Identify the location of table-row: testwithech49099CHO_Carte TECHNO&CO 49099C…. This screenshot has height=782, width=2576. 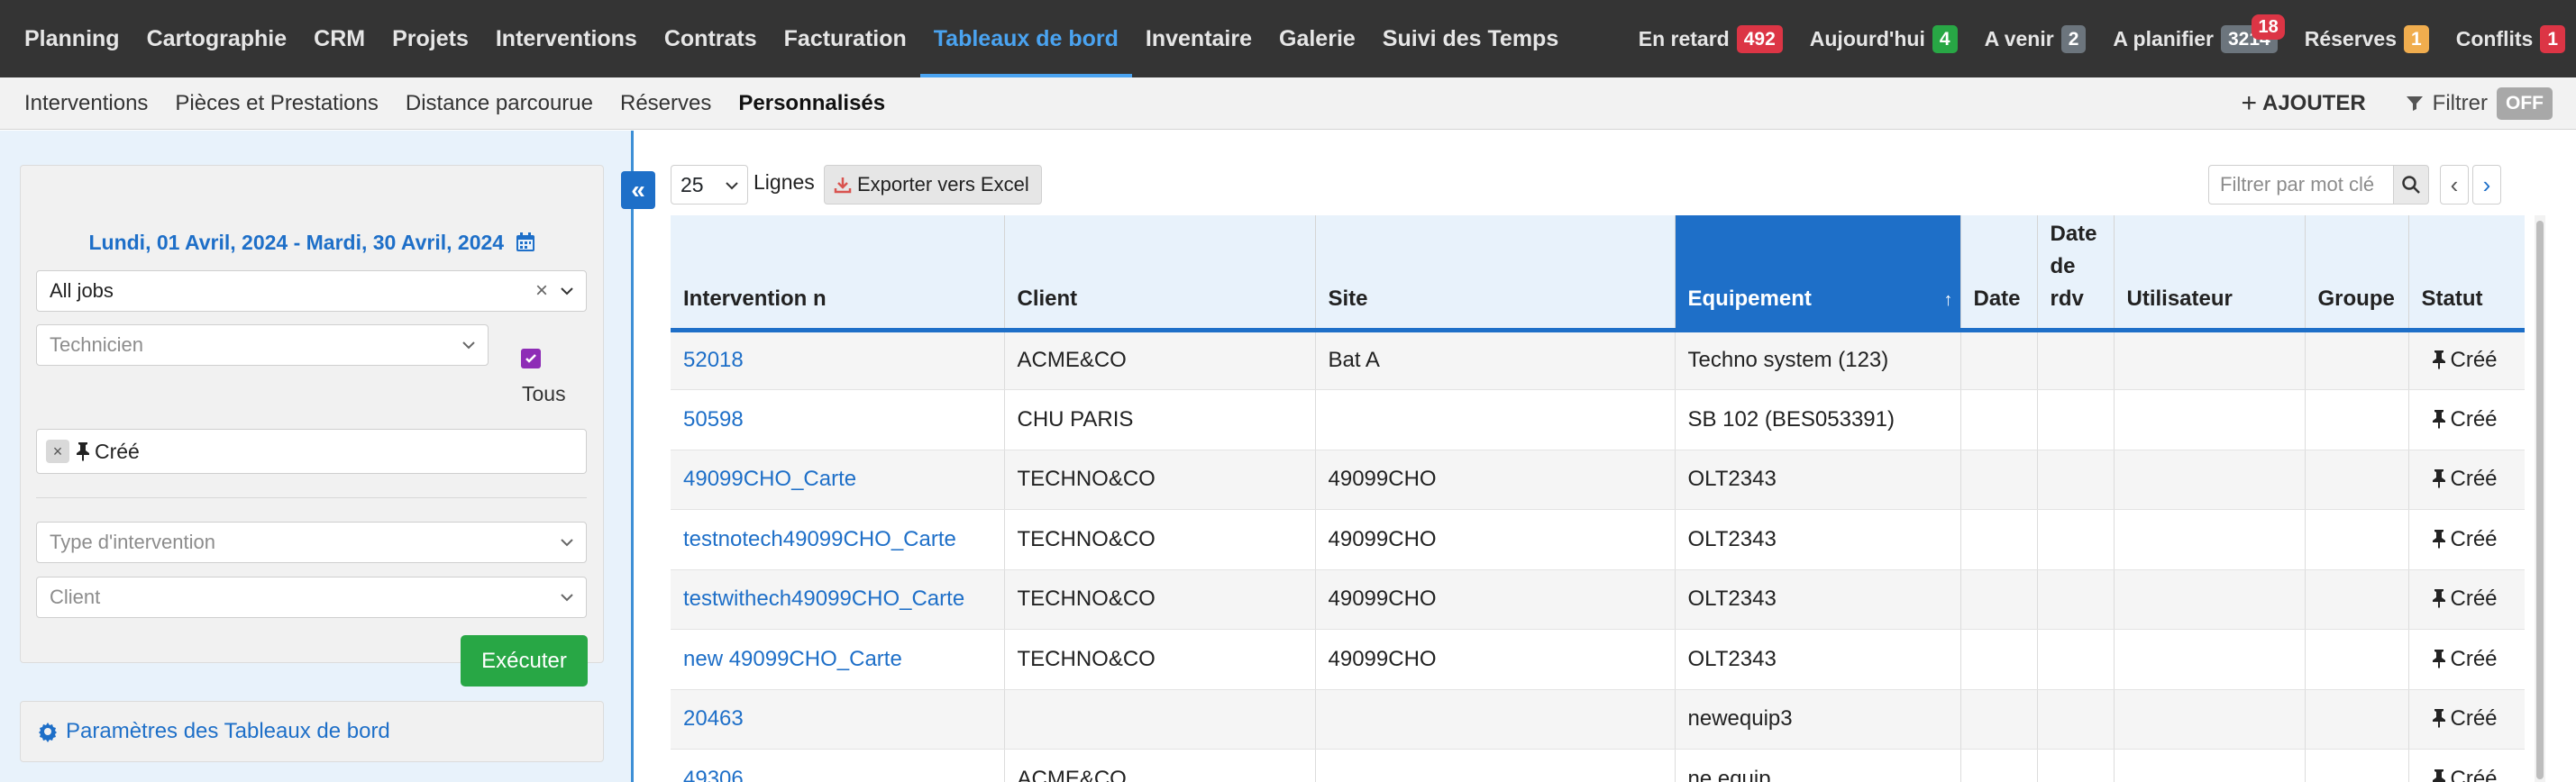
(1598, 600).